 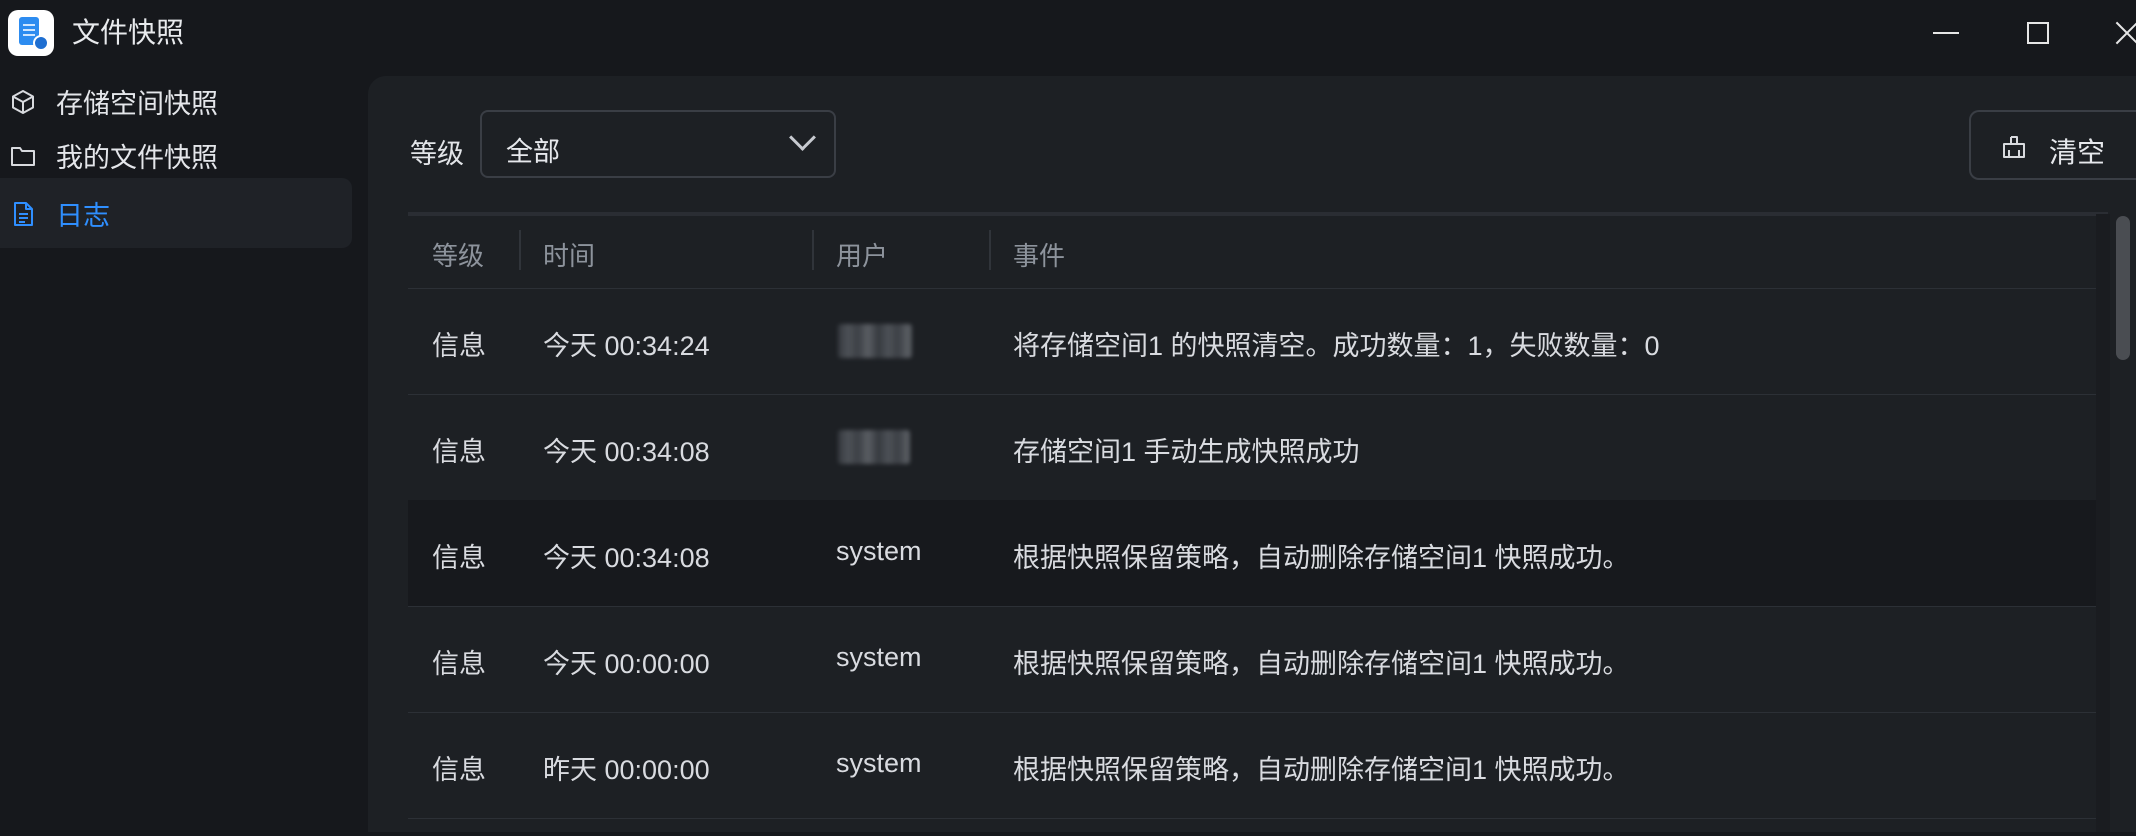 What do you see at coordinates (23, 214) in the screenshot?
I see `document-icon` at bounding box center [23, 214].